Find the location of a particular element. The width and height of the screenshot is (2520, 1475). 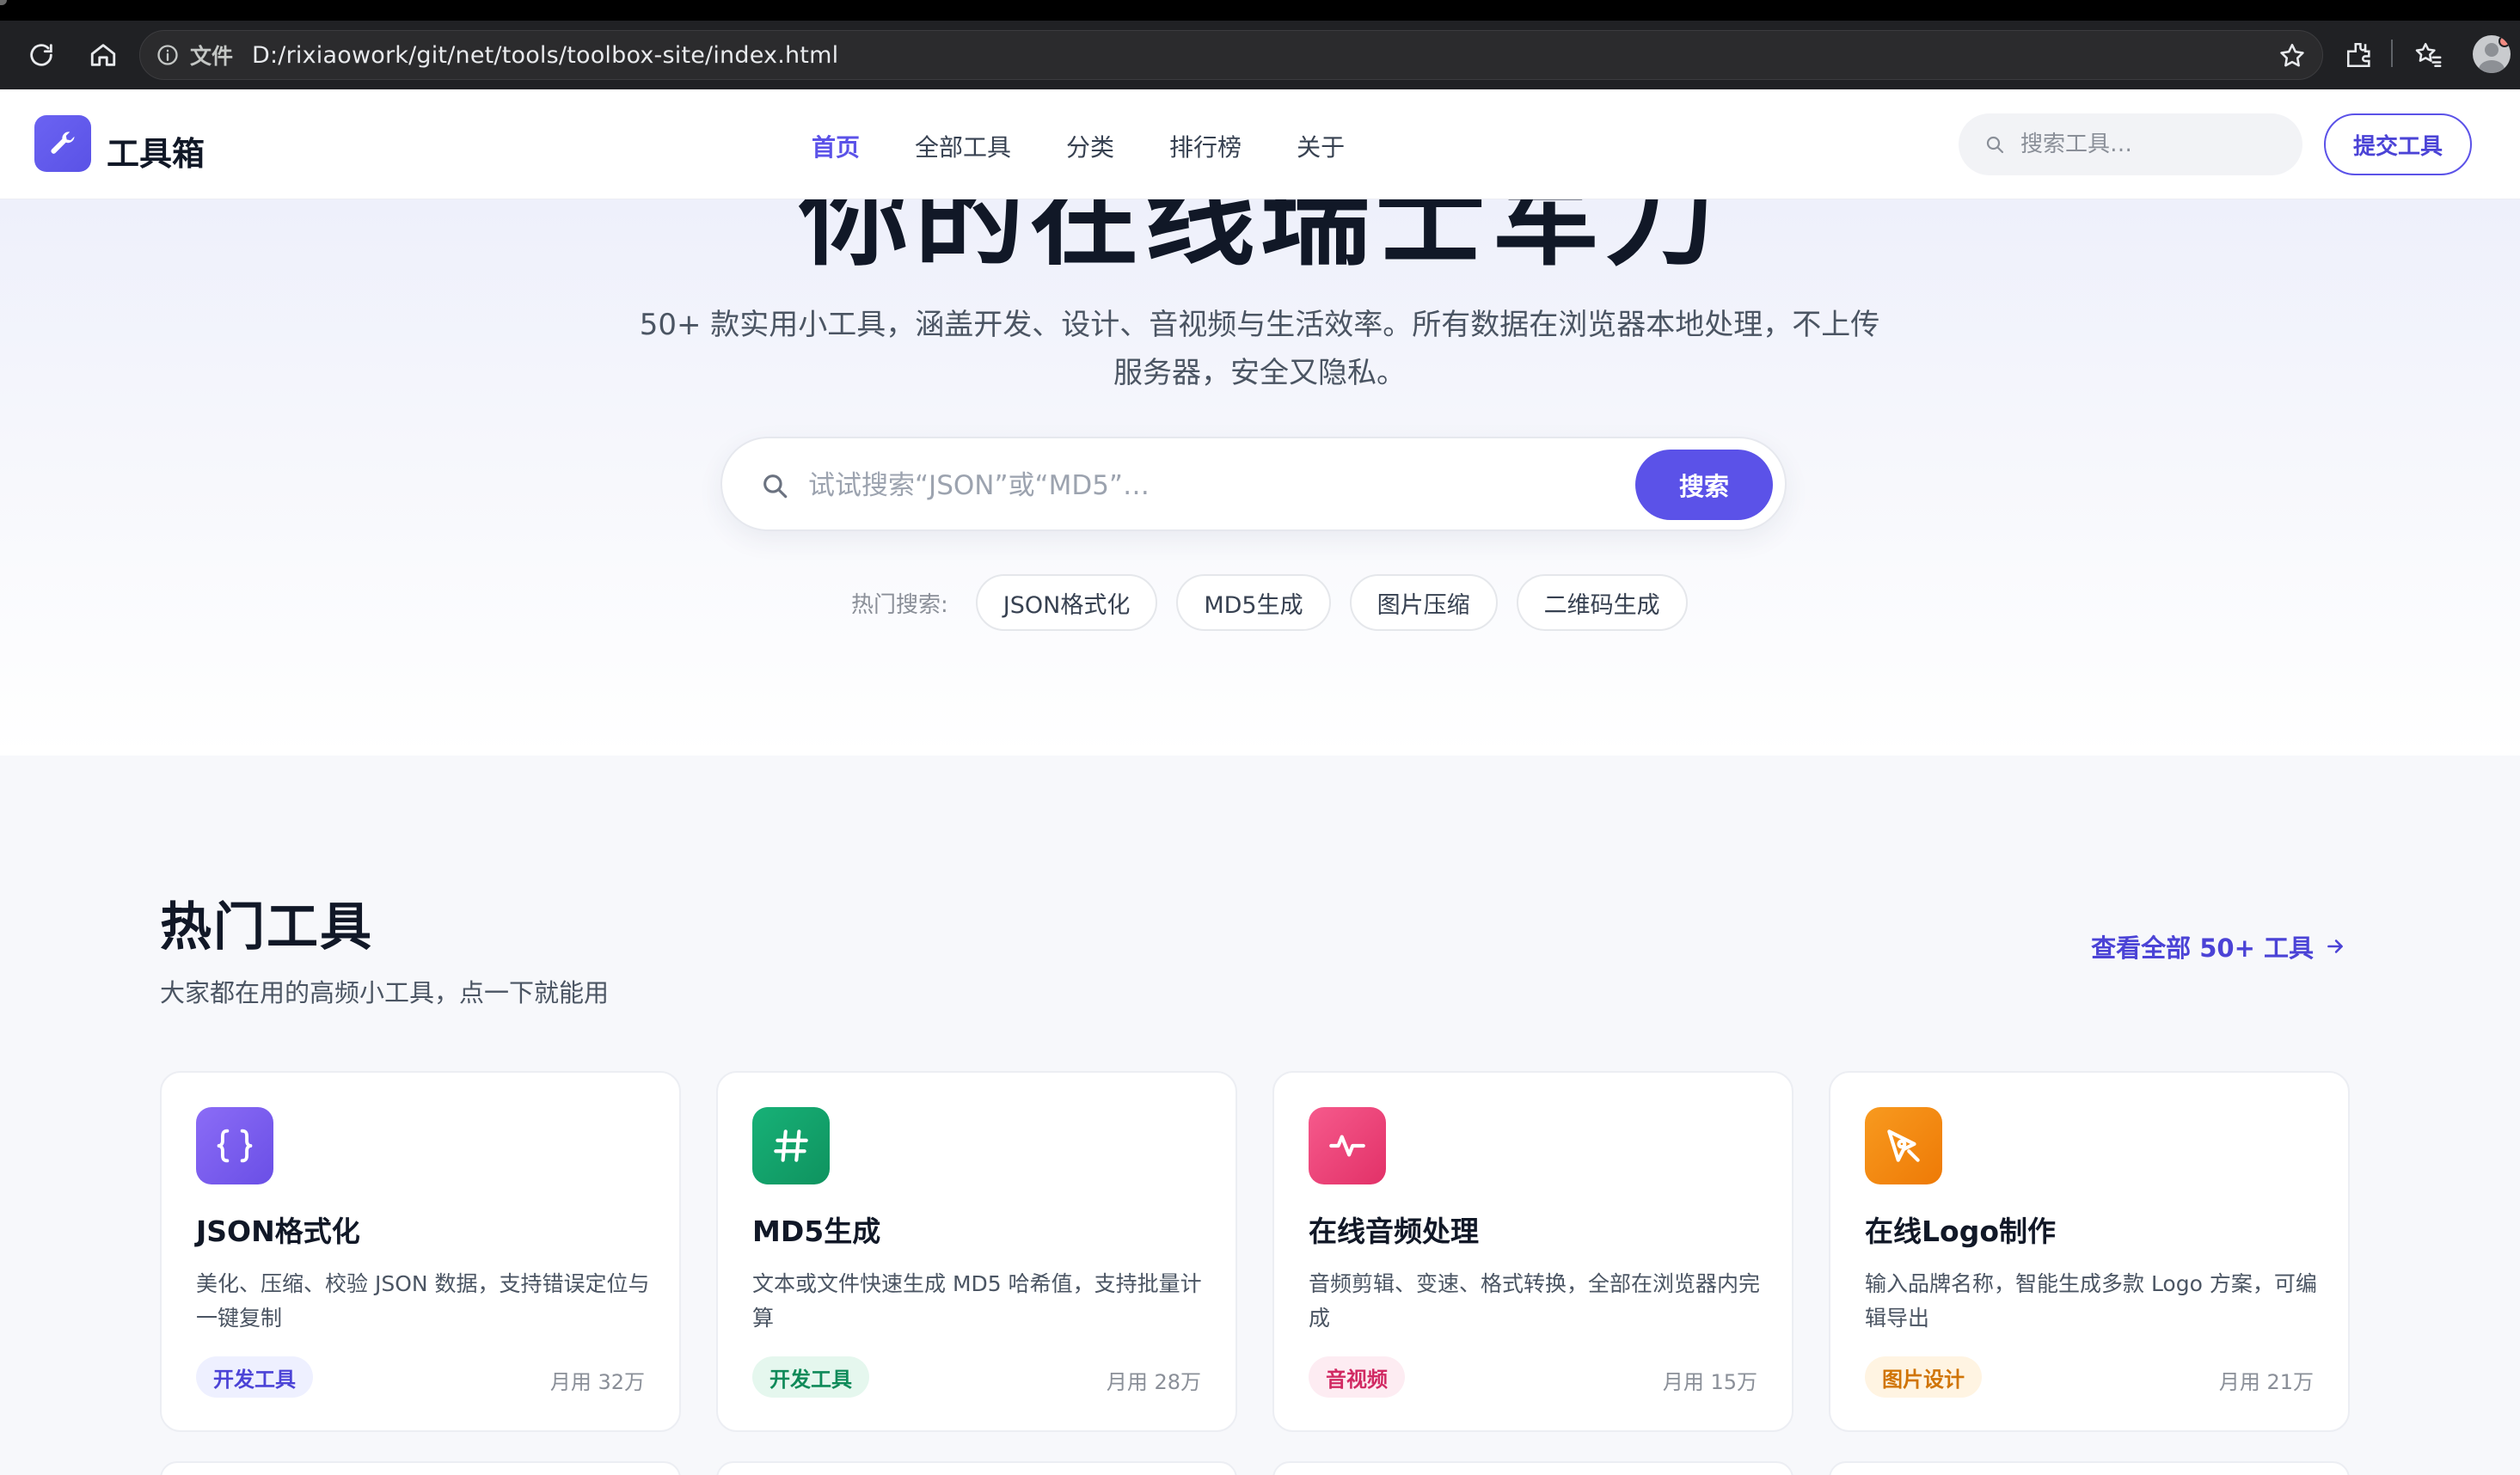

favorites-icon is located at coordinates (2428, 55).